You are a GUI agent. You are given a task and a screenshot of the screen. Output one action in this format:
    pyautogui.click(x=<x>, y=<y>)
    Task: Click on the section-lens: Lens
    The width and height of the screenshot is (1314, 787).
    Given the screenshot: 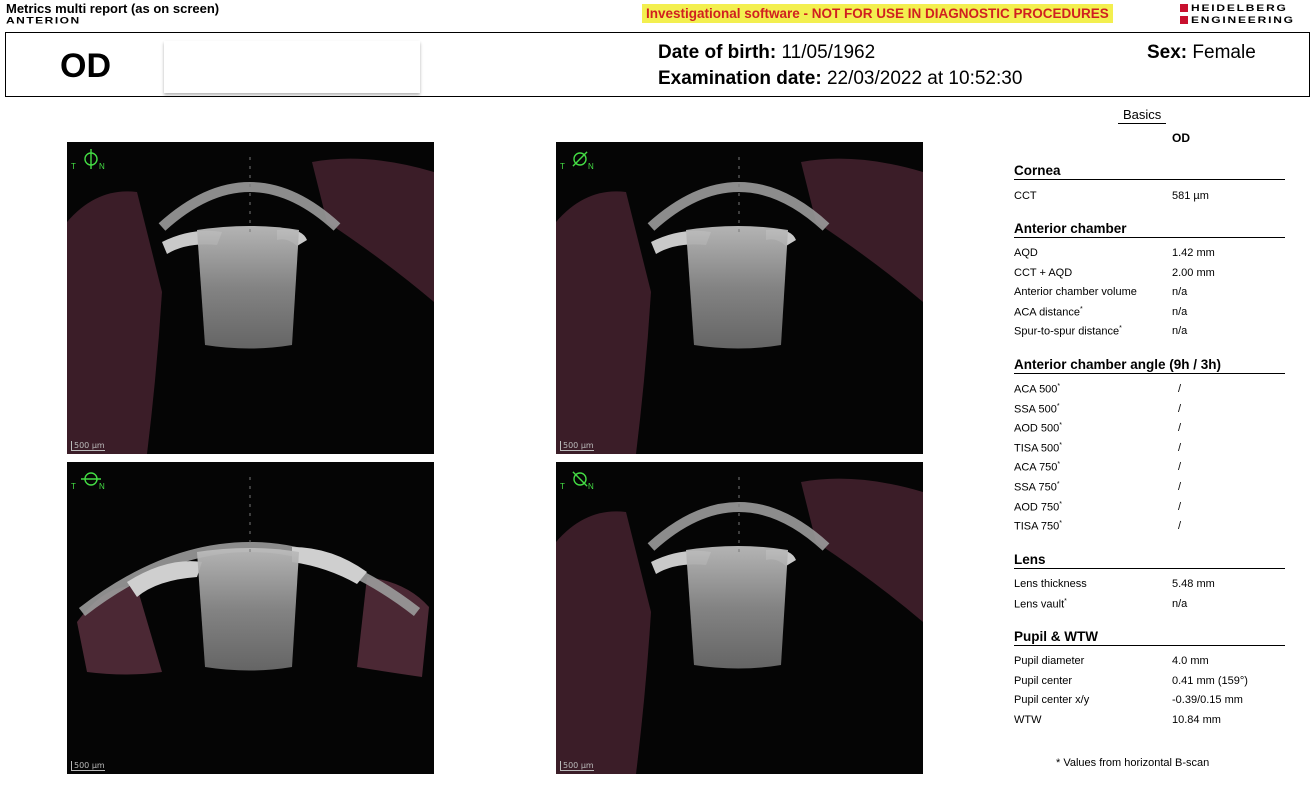 What is the action you would take?
    pyautogui.click(x=1149, y=560)
    